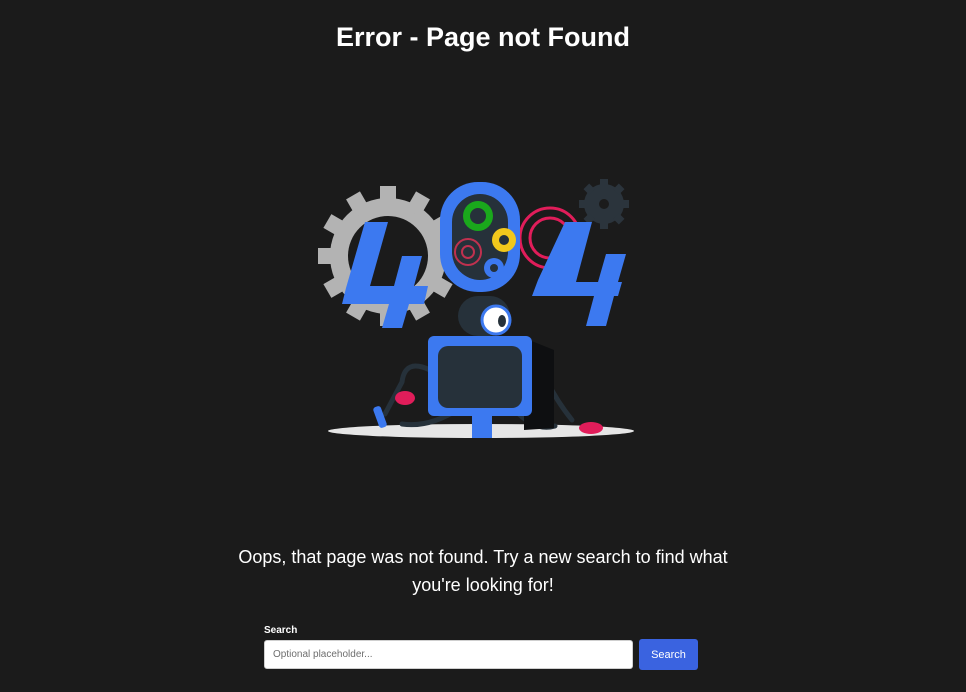 The height and width of the screenshot is (692, 966). I want to click on search-label: Search, so click(281, 630).